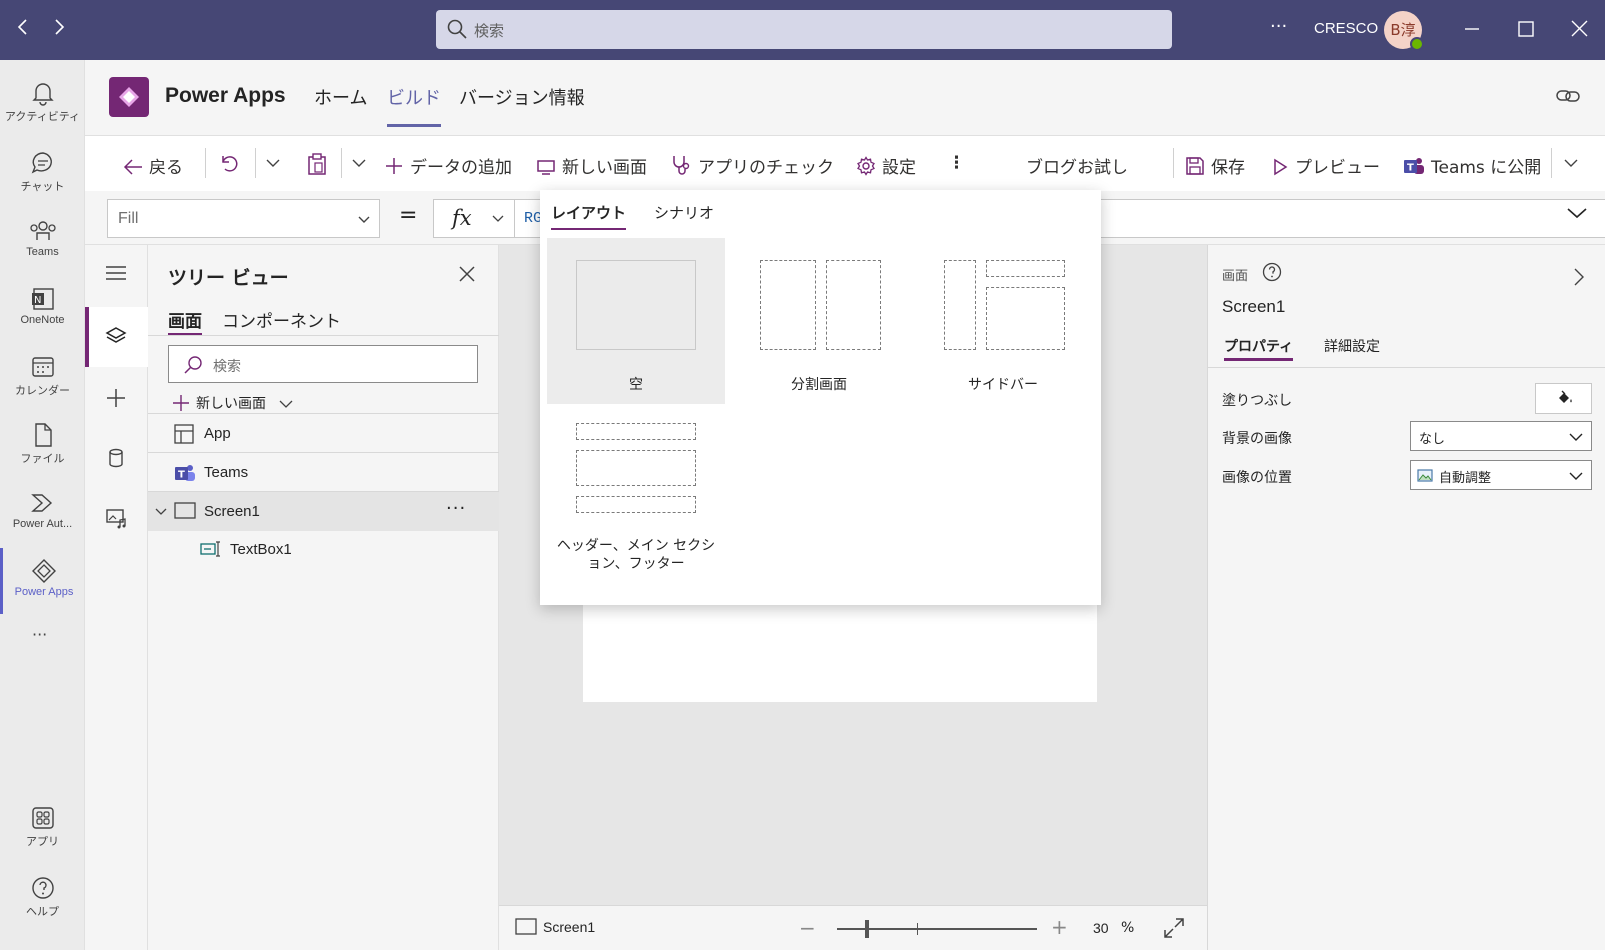 This screenshot has height=950, width=1605. Describe the element at coordinates (1404, 31) in the screenshot. I see `avatar: B淳` at that location.